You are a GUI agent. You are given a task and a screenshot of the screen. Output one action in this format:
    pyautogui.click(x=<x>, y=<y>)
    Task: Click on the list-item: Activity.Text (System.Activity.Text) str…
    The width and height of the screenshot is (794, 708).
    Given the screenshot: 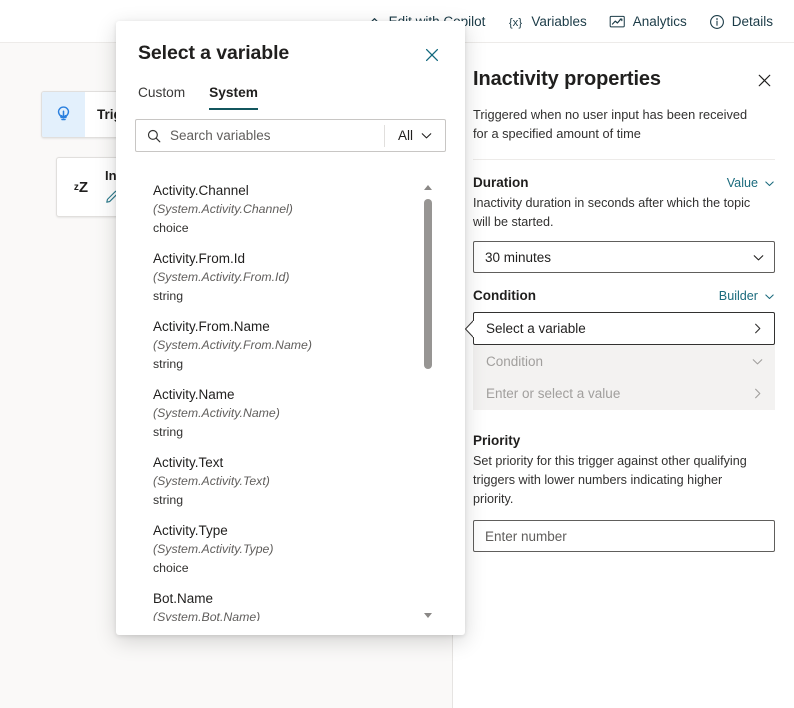 What is the action you would take?
    pyautogui.click(x=281, y=481)
    